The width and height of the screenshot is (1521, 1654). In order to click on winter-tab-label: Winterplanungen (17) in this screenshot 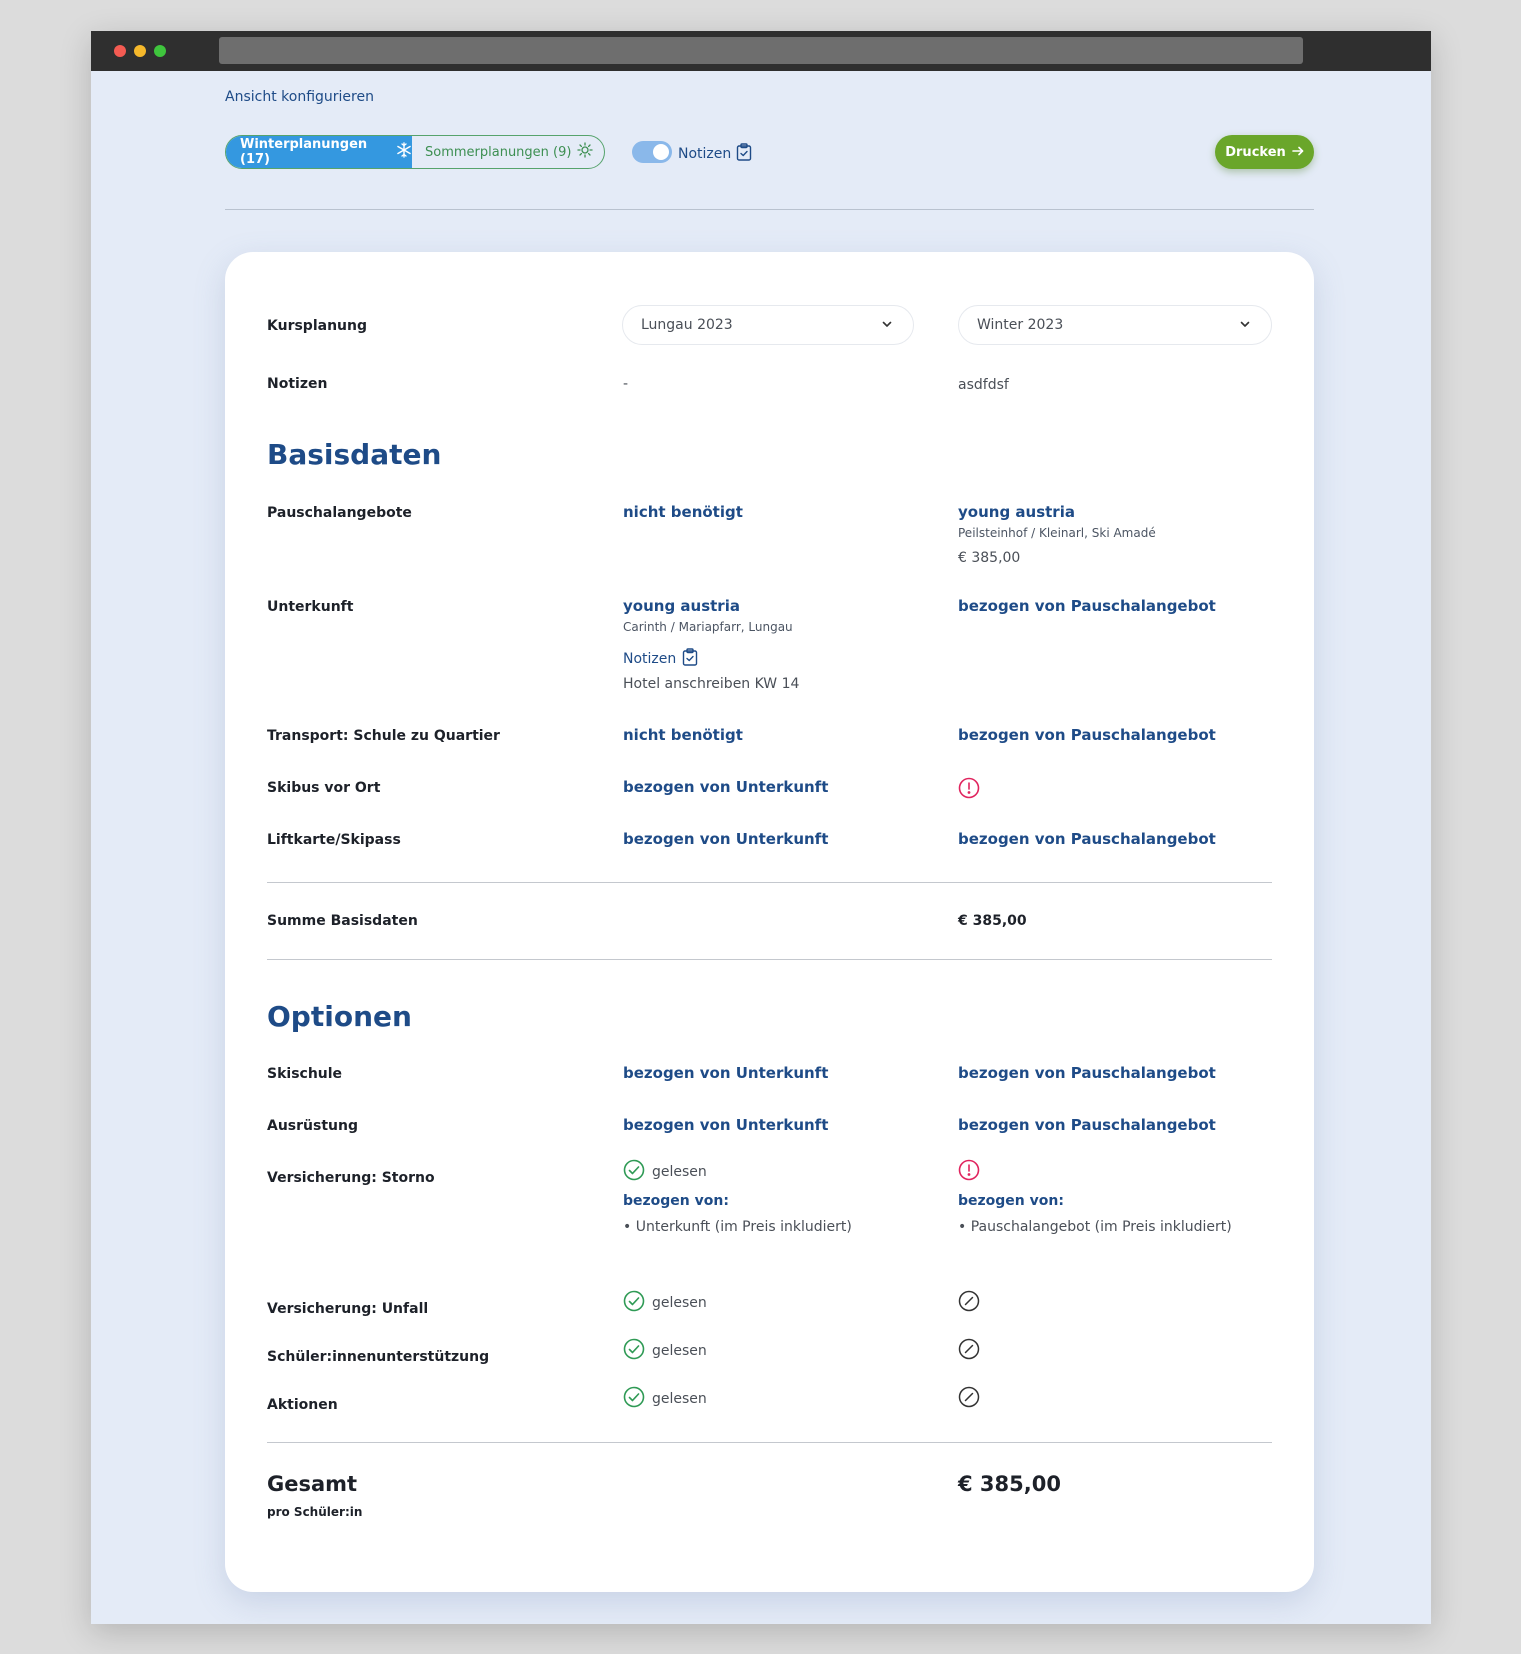, I will do `click(304, 152)`.